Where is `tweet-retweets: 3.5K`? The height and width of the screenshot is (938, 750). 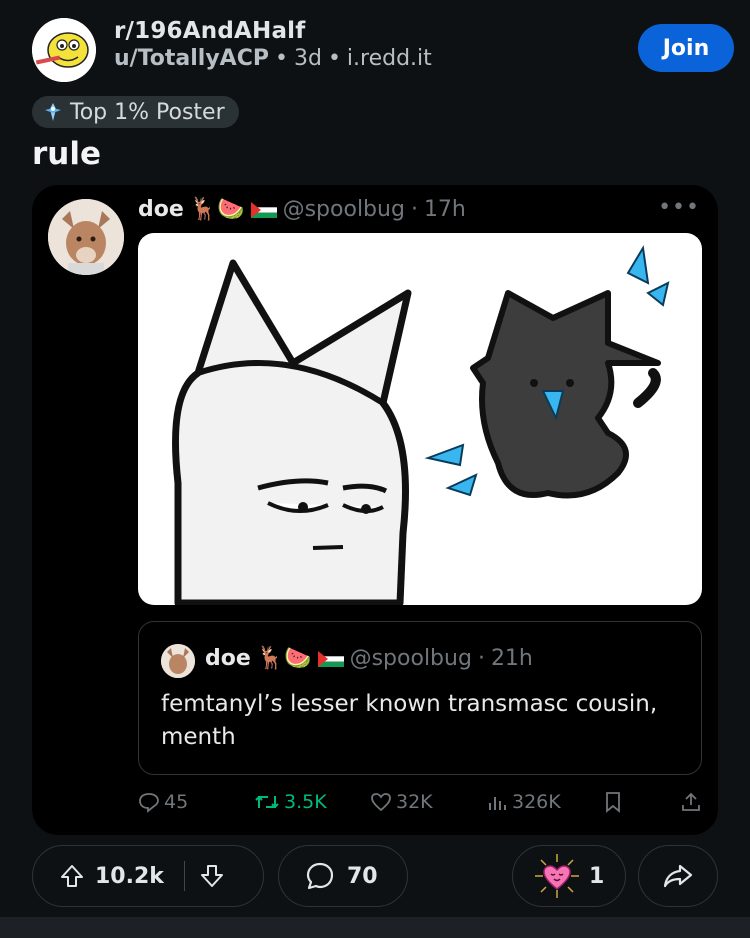
tweet-retweets: 3.5K is located at coordinates (290, 802).